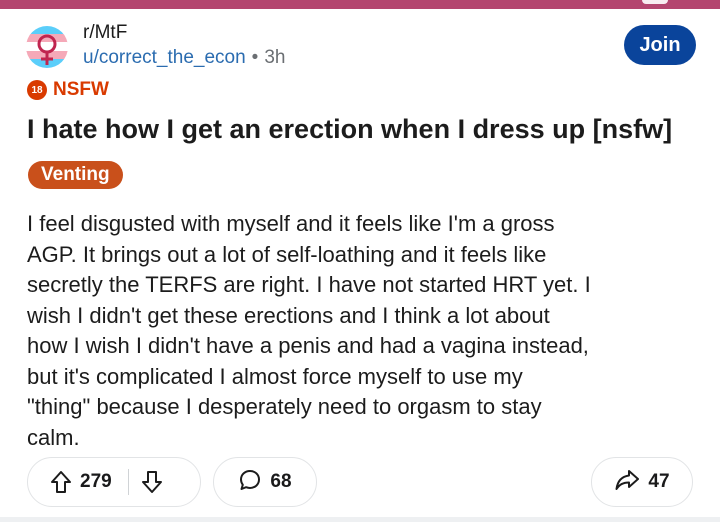 The height and width of the screenshot is (522, 720). I want to click on body-line: calm., so click(53, 437).